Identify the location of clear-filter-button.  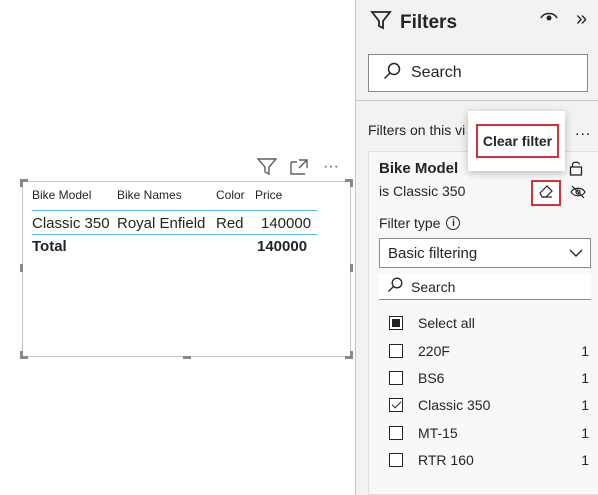
(546, 193).